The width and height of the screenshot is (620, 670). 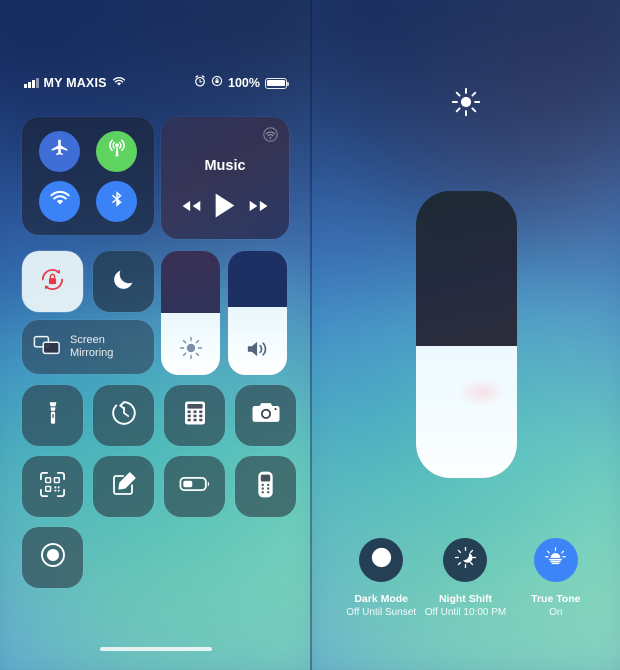 I want to click on screen-mirroring-button: Screen Mirroring, so click(x=88, y=347).